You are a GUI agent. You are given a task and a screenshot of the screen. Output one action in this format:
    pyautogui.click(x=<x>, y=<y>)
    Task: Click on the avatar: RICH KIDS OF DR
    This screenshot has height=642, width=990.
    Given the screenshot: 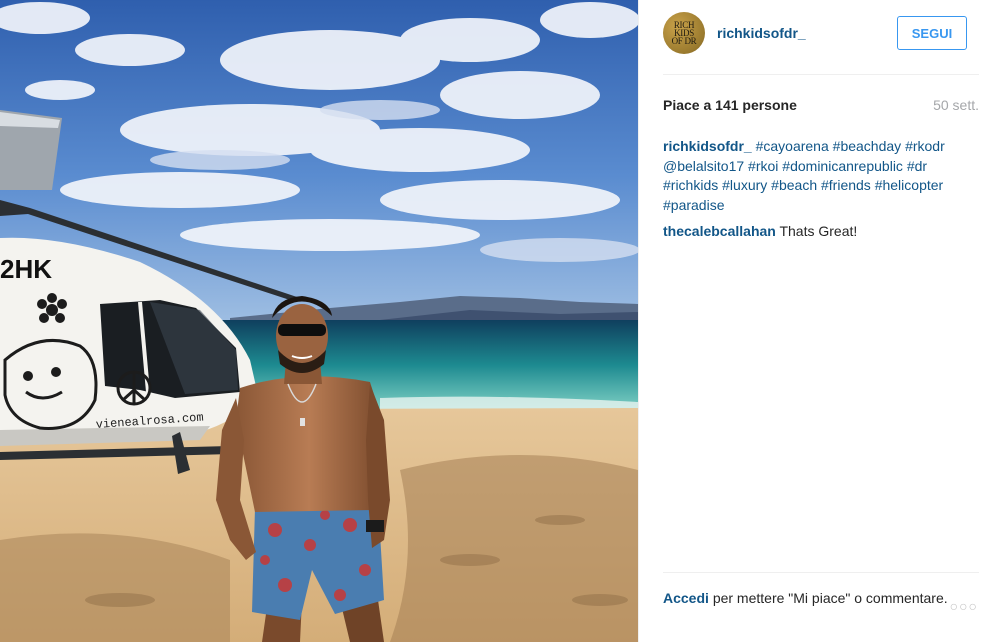 What is the action you would take?
    pyautogui.click(x=684, y=33)
    